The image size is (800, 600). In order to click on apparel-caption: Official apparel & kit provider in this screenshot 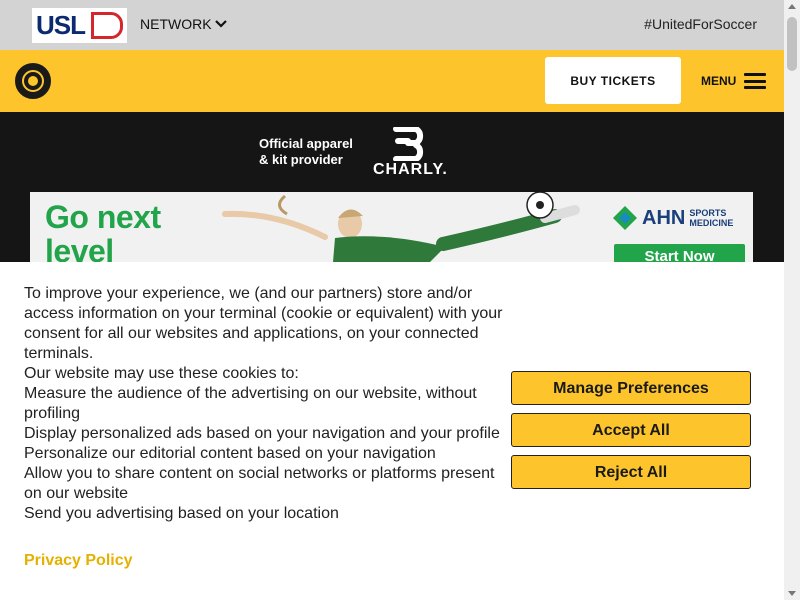, I will do `click(306, 152)`.